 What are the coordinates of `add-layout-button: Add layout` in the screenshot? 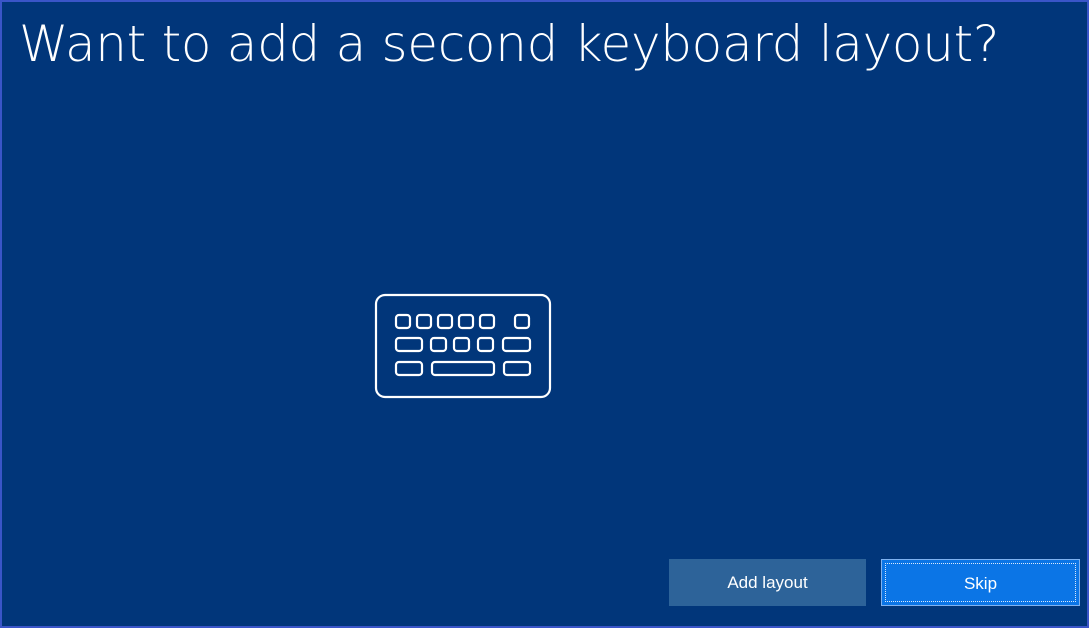 It's located at (767, 582).